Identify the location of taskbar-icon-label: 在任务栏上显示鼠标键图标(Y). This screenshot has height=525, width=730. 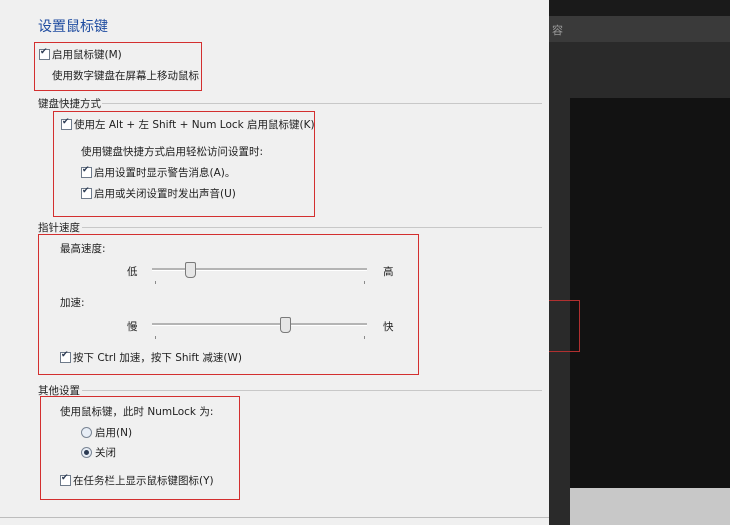
(143, 480).